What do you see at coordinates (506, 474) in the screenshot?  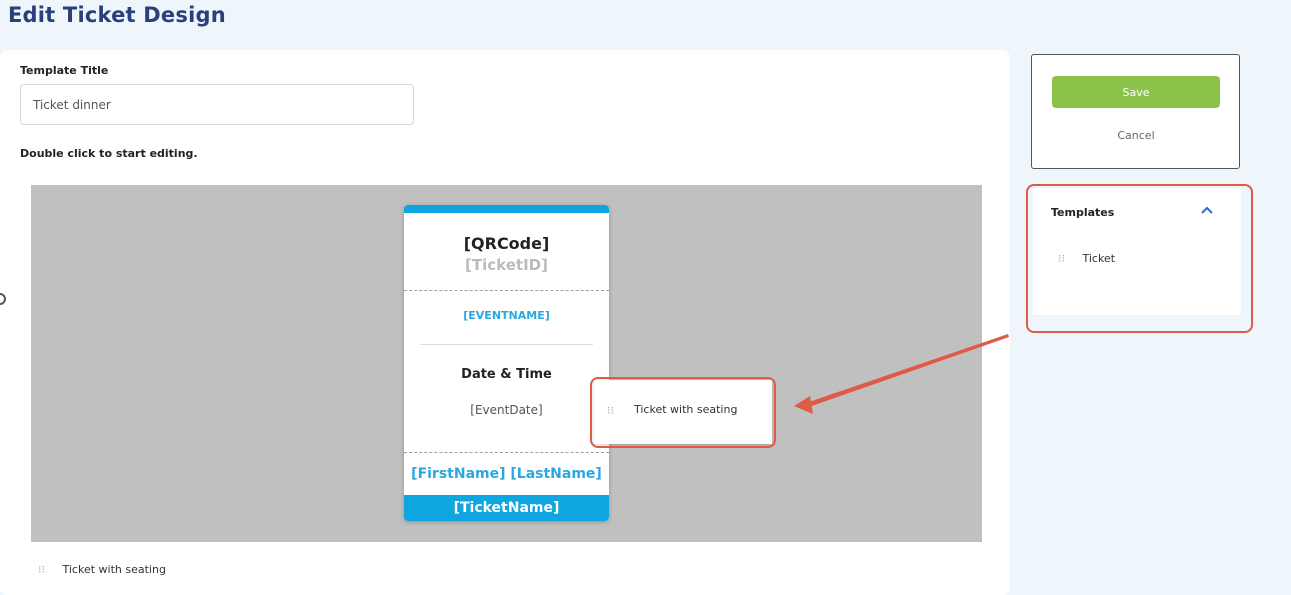 I see `ticket-attendee-name: [FirstName] [LastName]` at bounding box center [506, 474].